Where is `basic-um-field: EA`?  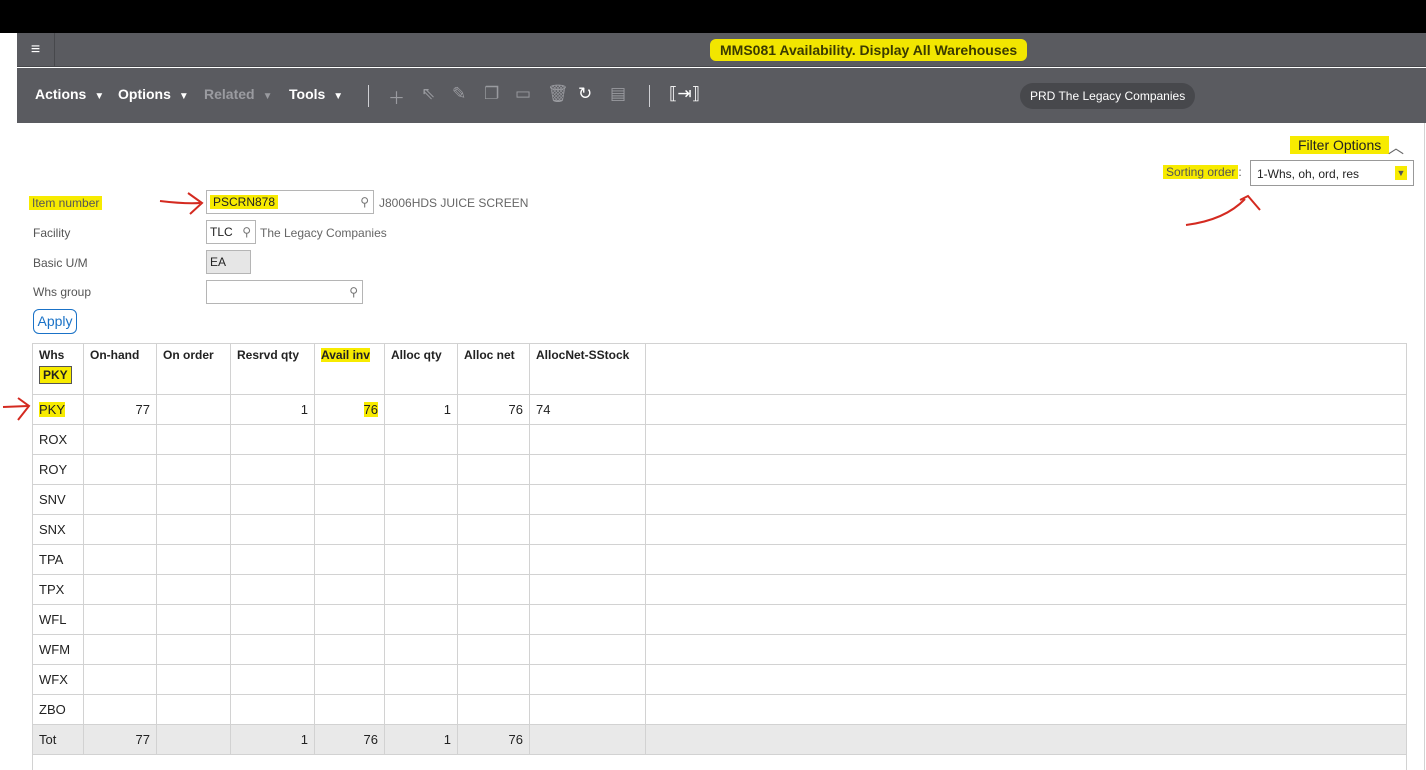 basic-um-field: EA is located at coordinates (228, 262).